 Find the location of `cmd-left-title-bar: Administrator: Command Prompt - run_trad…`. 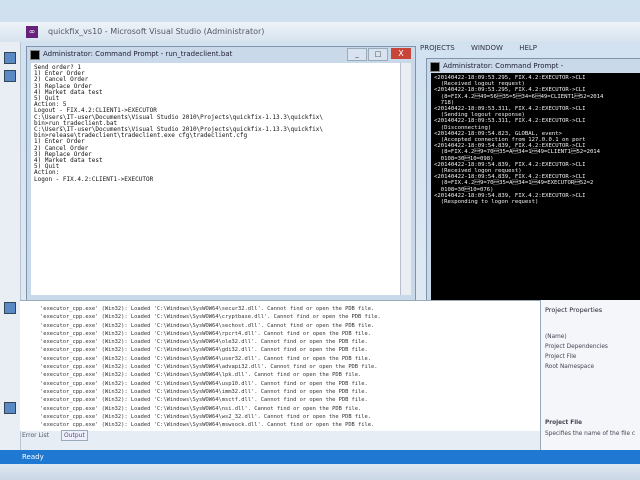

cmd-left-title-bar: Administrator: Command Prompt - run_trad… is located at coordinates (221, 54).